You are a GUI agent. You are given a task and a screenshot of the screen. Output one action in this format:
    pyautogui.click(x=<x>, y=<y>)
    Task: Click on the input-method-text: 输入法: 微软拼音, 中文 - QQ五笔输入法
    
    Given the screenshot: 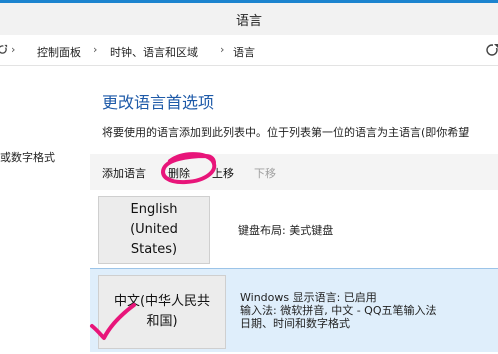 What is the action you would take?
    pyautogui.click(x=338, y=310)
    